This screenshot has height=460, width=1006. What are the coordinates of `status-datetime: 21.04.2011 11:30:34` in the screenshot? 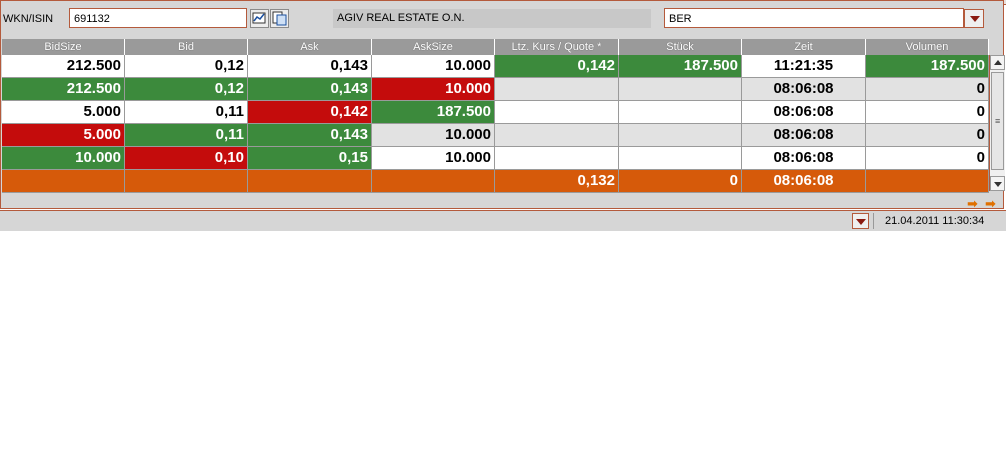 It's located at (935, 221).